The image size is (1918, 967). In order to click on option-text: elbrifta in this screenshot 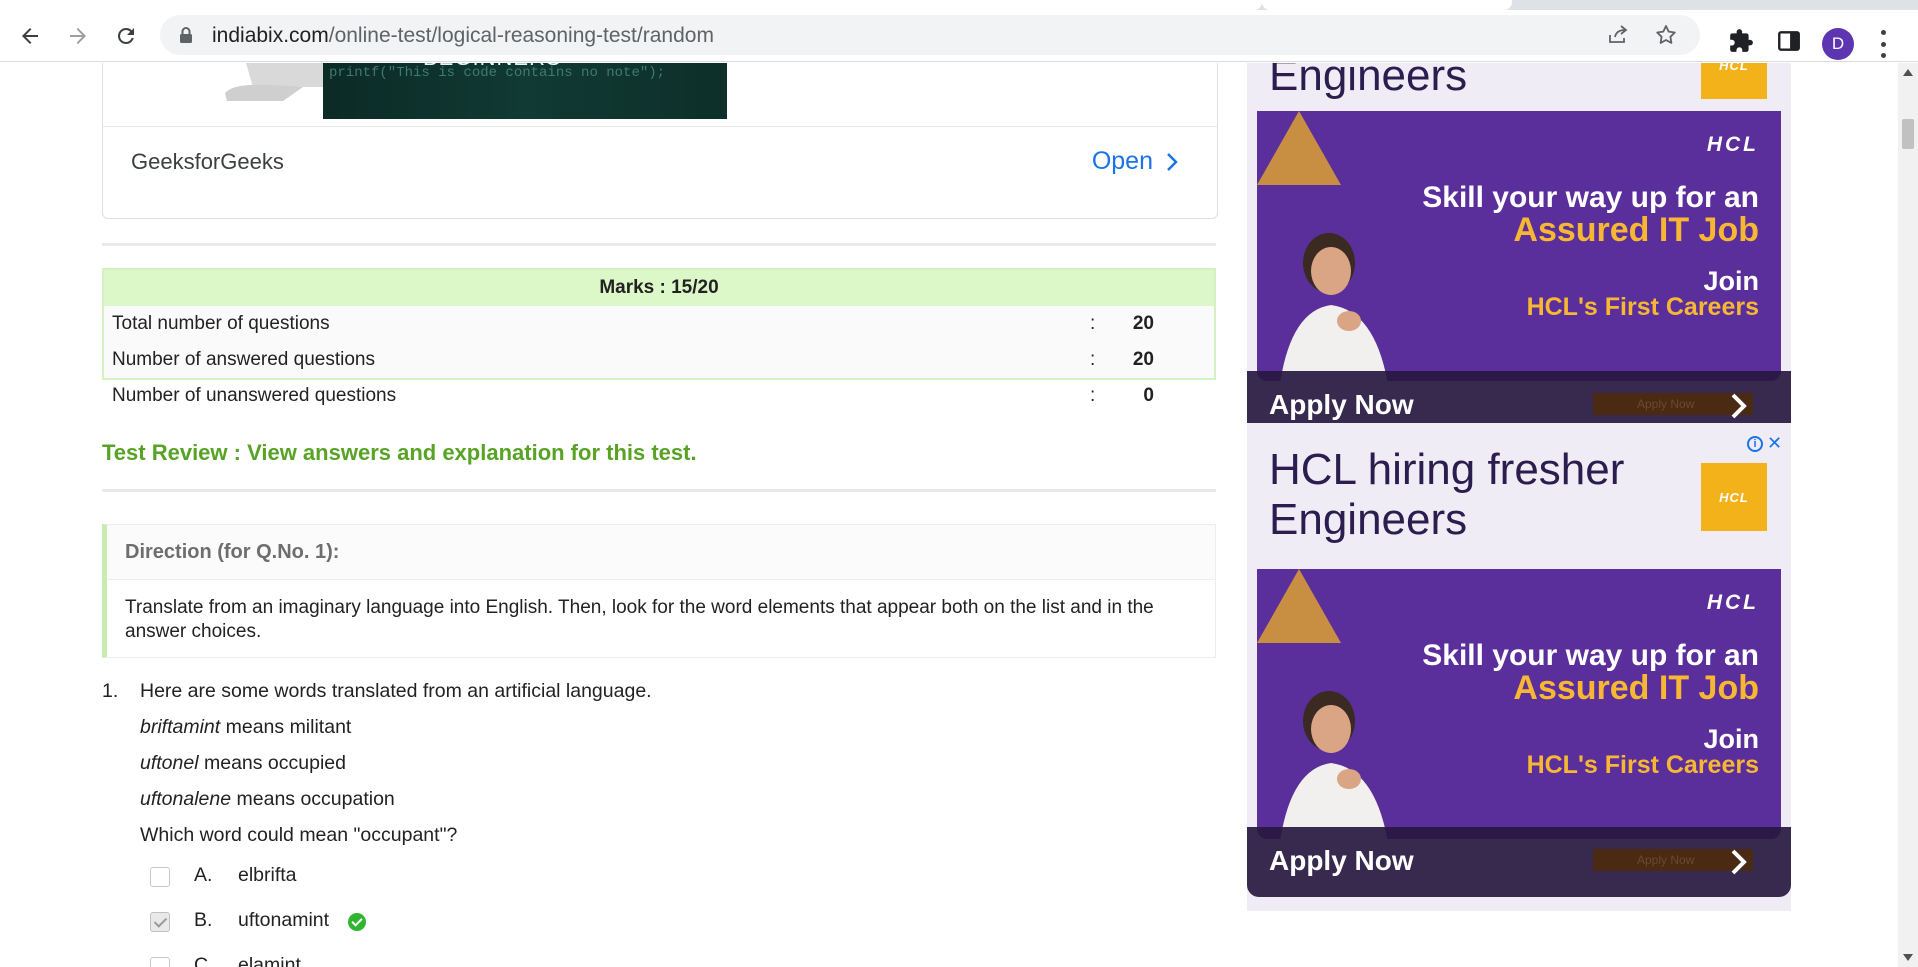, I will do `click(267, 875)`.